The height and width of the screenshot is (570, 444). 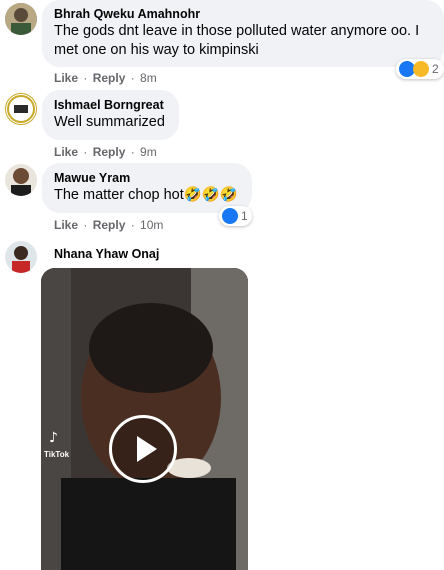 What do you see at coordinates (146, 195) in the screenshot?
I see `comment-text: The matter chop hot🤣🤣🤣` at bounding box center [146, 195].